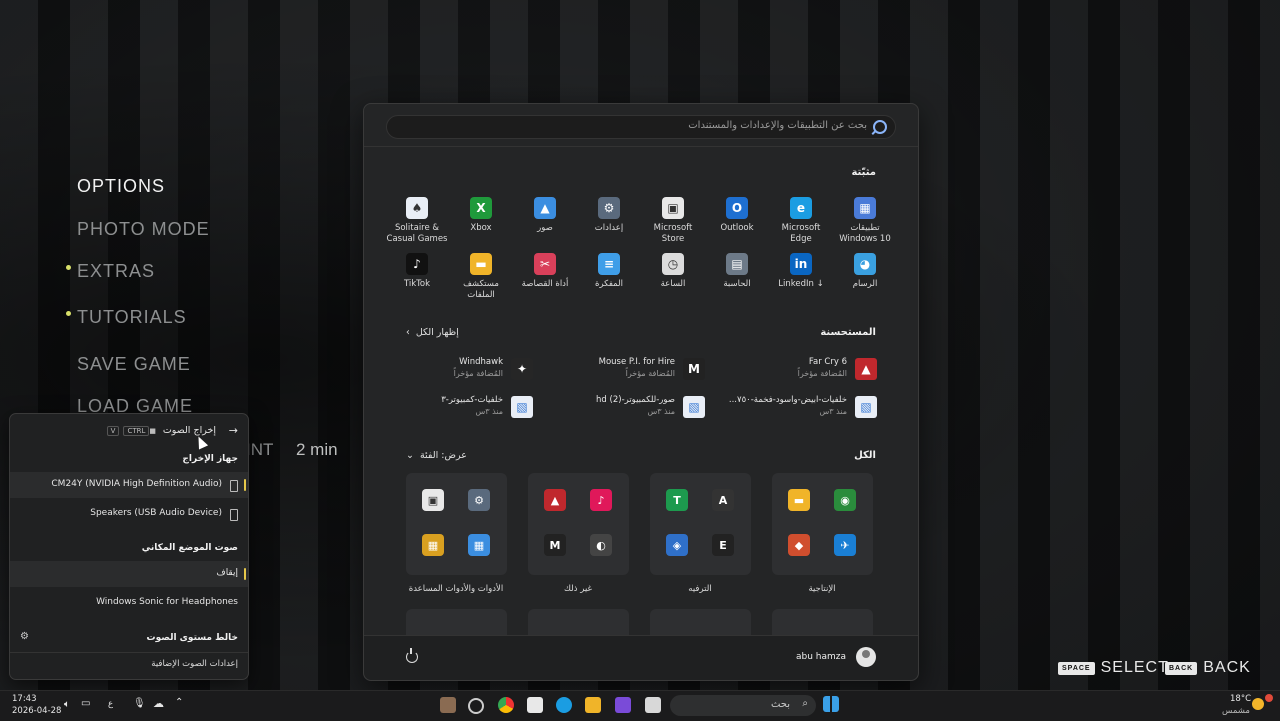 The image size is (1280, 721). Describe the element at coordinates (609, 208) in the screenshot. I see `settings-icon: ⚙` at that location.